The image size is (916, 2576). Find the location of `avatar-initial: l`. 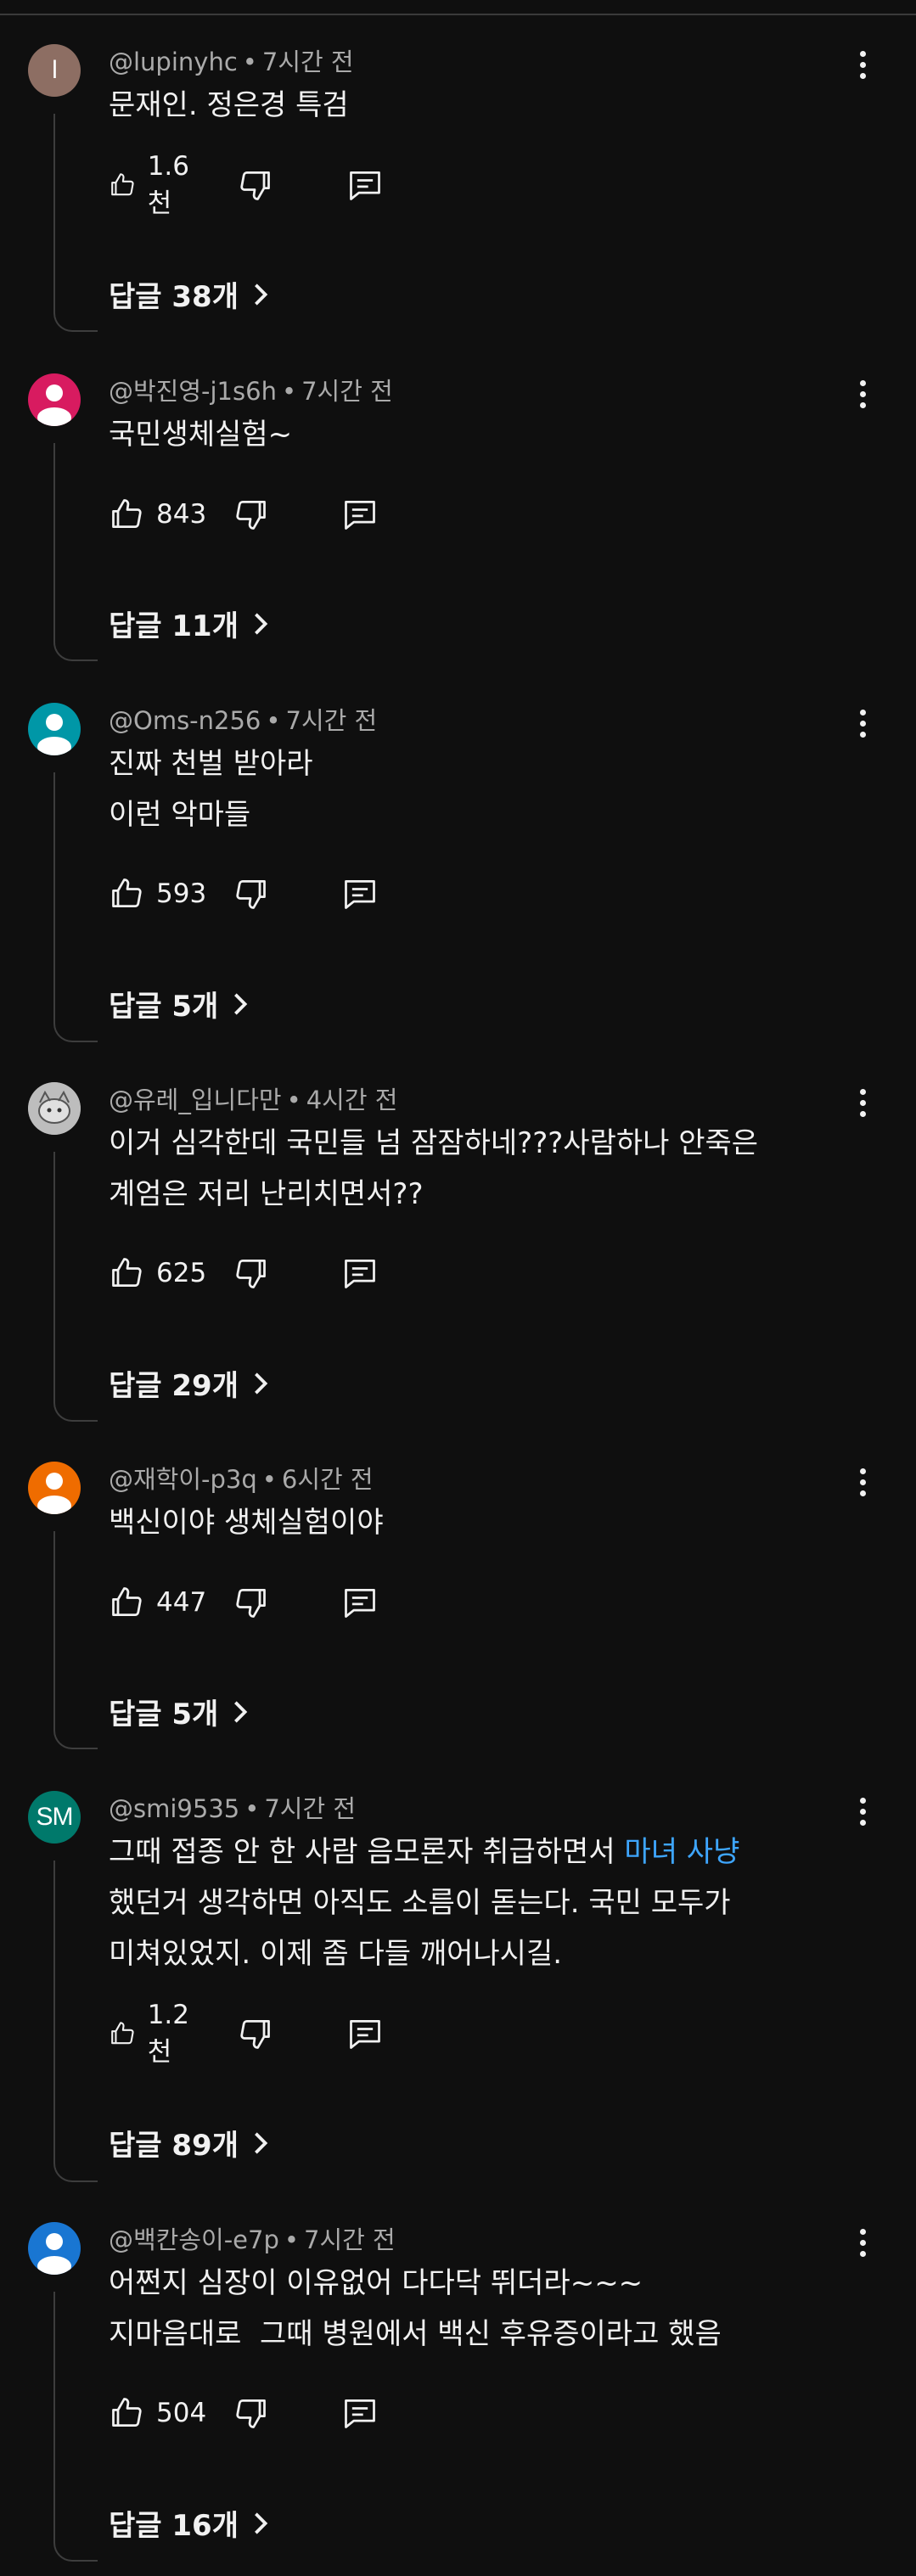

avatar-initial: l is located at coordinates (55, 70).